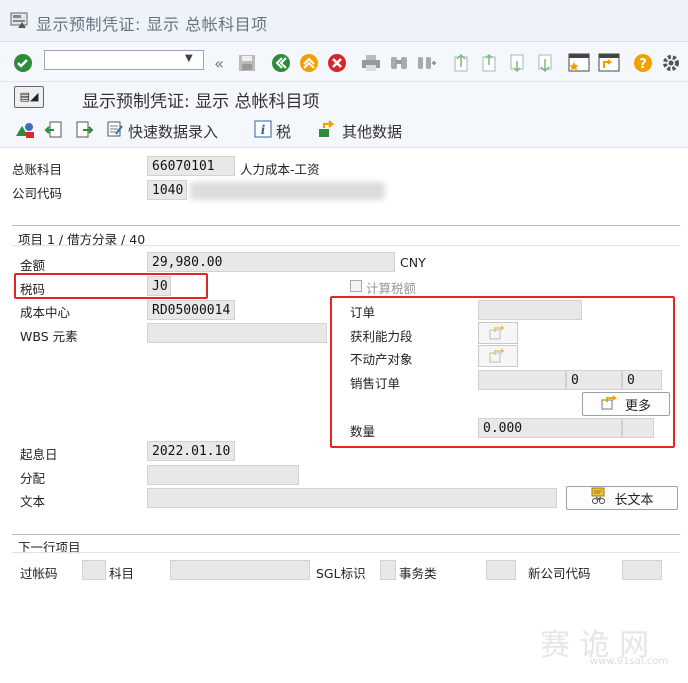 This screenshot has height=683, width=688. What do you see at coordinates (501, 570) in the screenshot?
I see `transaction-type-field` at bounding box center [501, 570].